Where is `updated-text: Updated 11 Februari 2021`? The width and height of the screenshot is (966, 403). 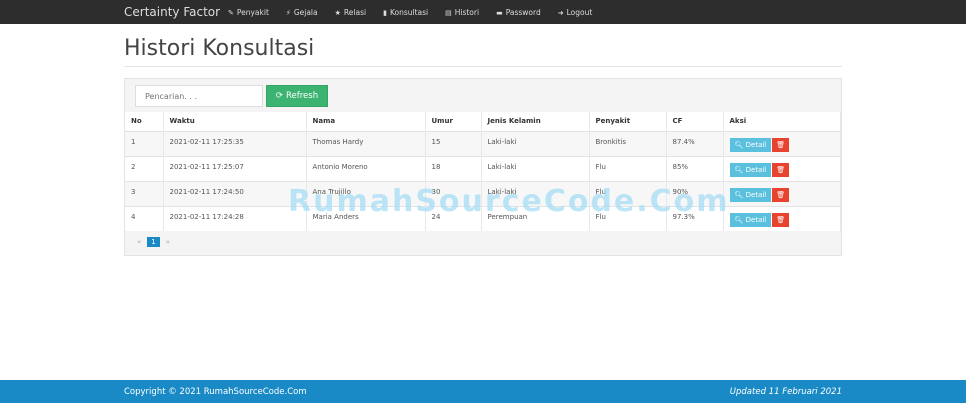
updated-text: Updated 11 Februari 2021 is located at coordinates (785, 392).